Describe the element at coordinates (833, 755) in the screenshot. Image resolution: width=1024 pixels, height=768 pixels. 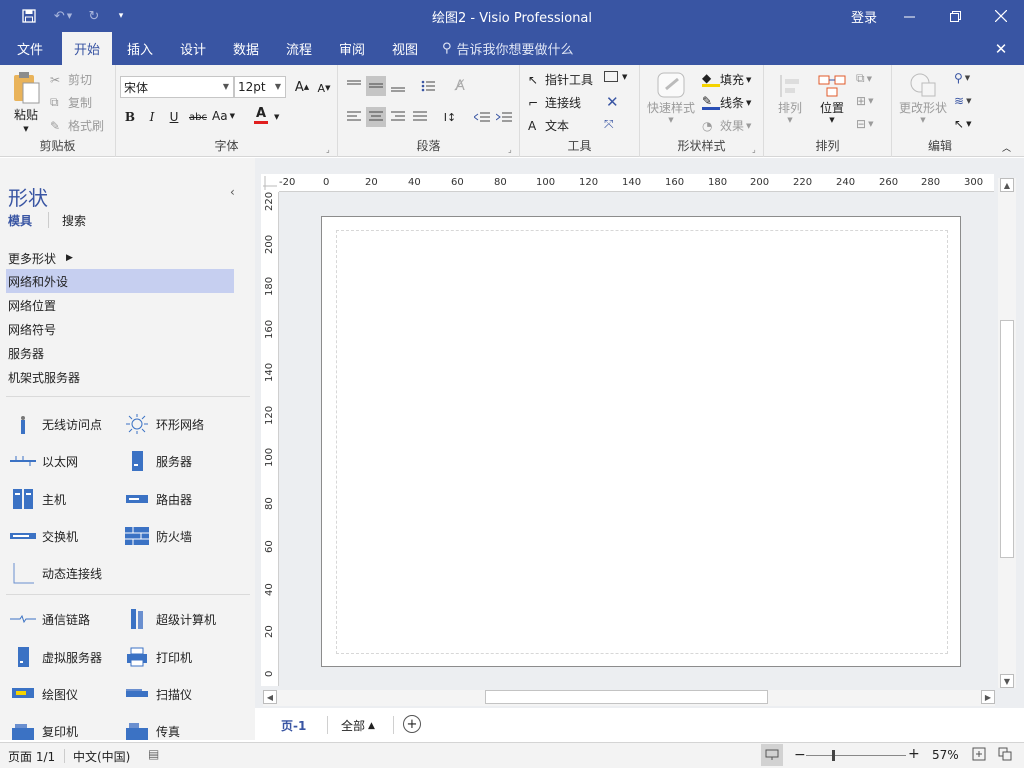
I see `zoom-slider-thumb` at that location.